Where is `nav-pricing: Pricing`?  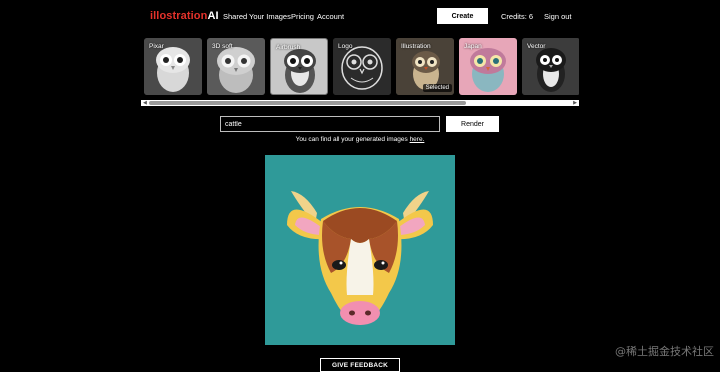 nav-pricing: Pricing is located at coordinates (302, 16).